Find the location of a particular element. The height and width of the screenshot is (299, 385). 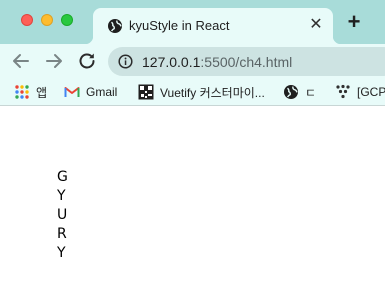

url-path: :5500/ch4.html is located at coordinates (246, 62).